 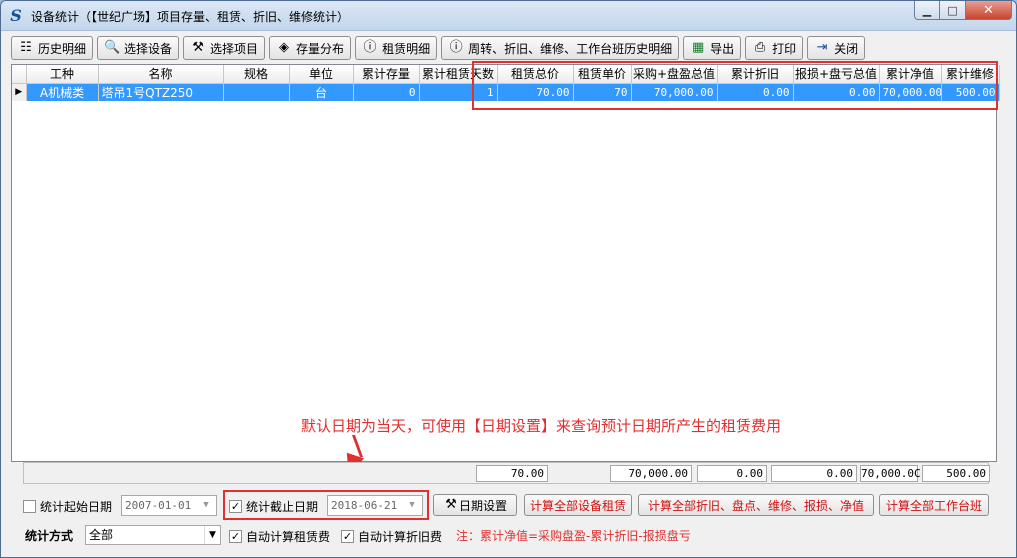 I want to click on column-header: 累计维修, so click(x=970, y=74).